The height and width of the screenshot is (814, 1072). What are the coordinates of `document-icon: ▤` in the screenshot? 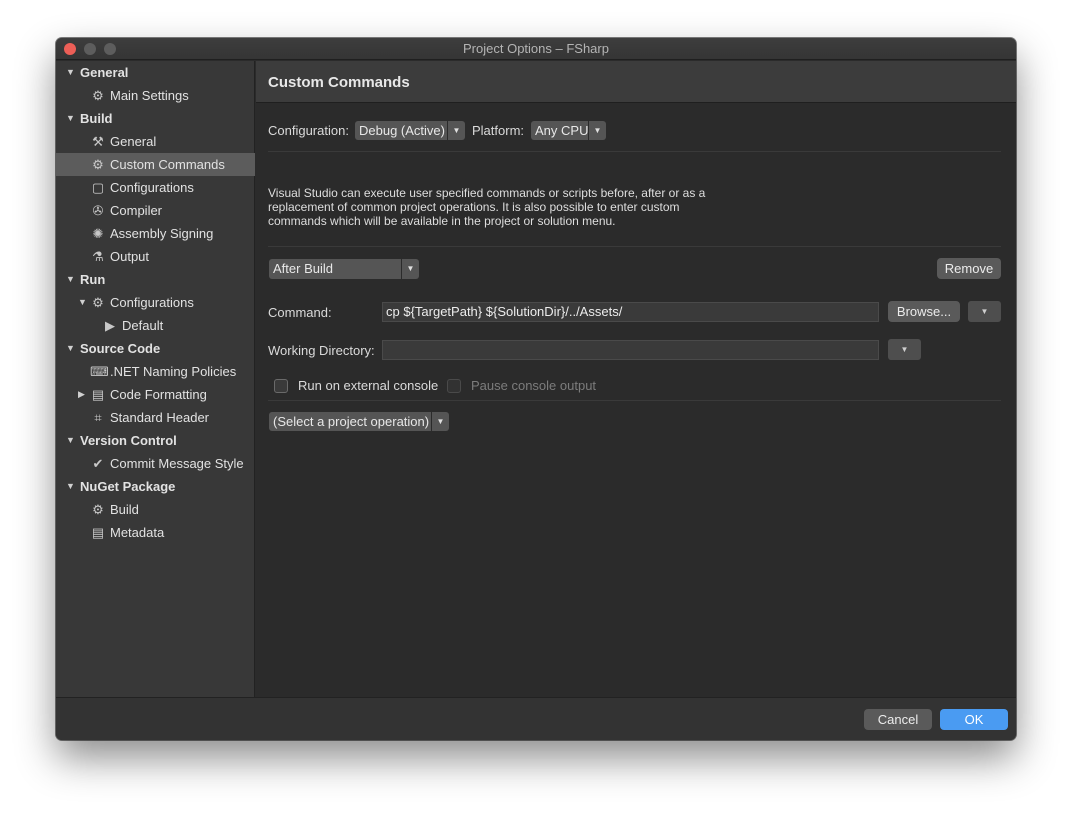 It's located at (98, 532).